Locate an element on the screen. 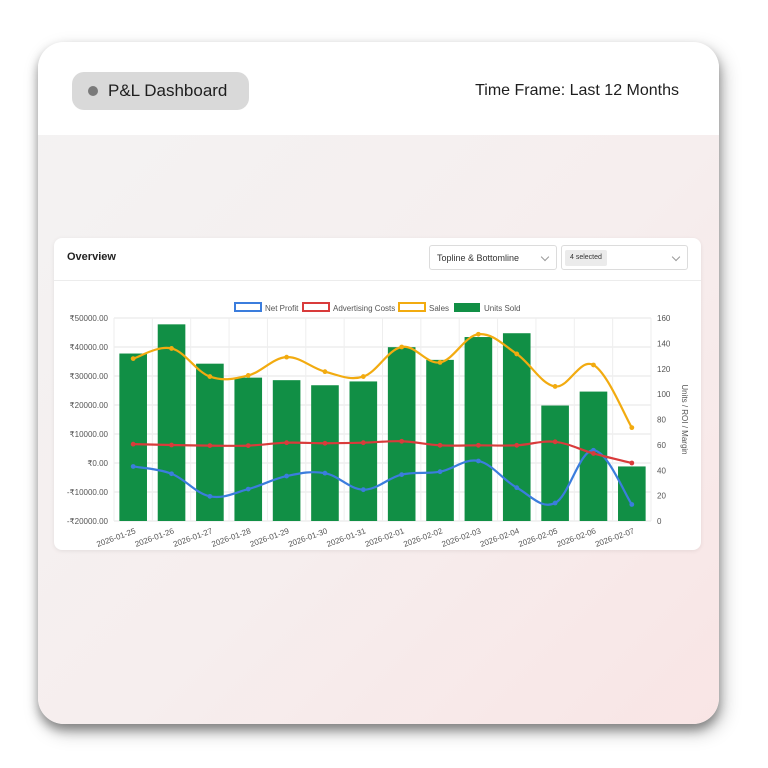 This screenshot has width=768, height=768. legend-swatch-sales is located at coordinates (412, 307).